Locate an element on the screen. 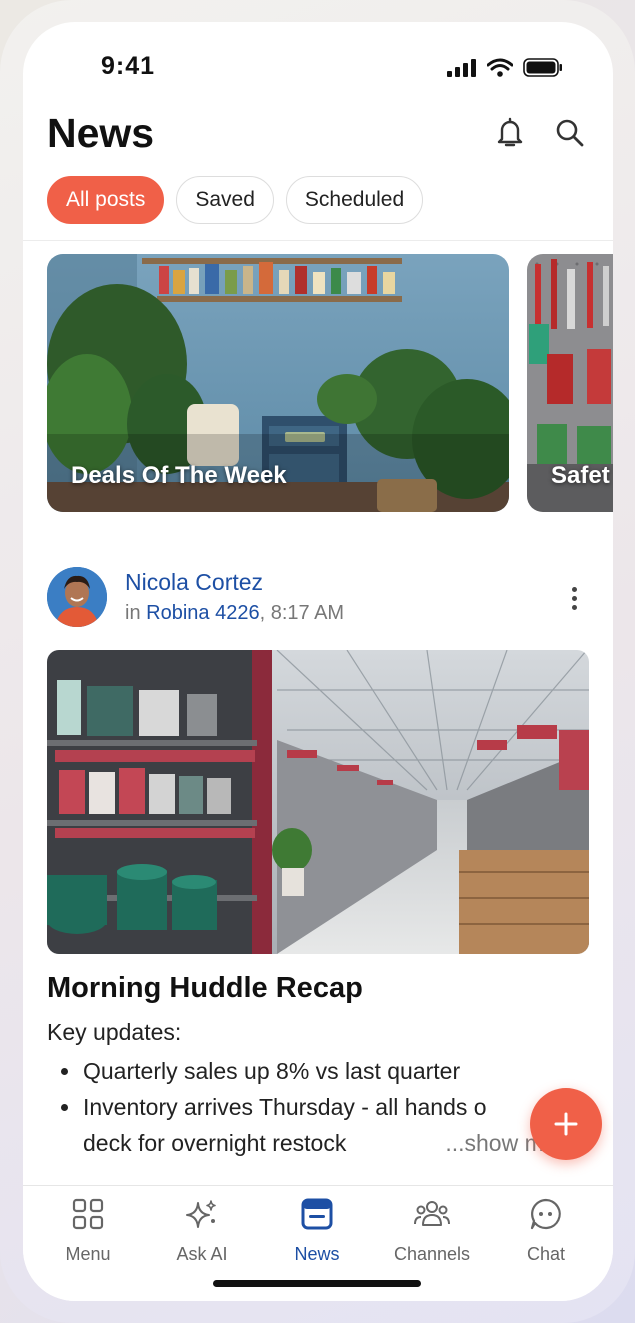 This screenshot has height=1323, width=635. search-icon is located at coordinates (570, 133).